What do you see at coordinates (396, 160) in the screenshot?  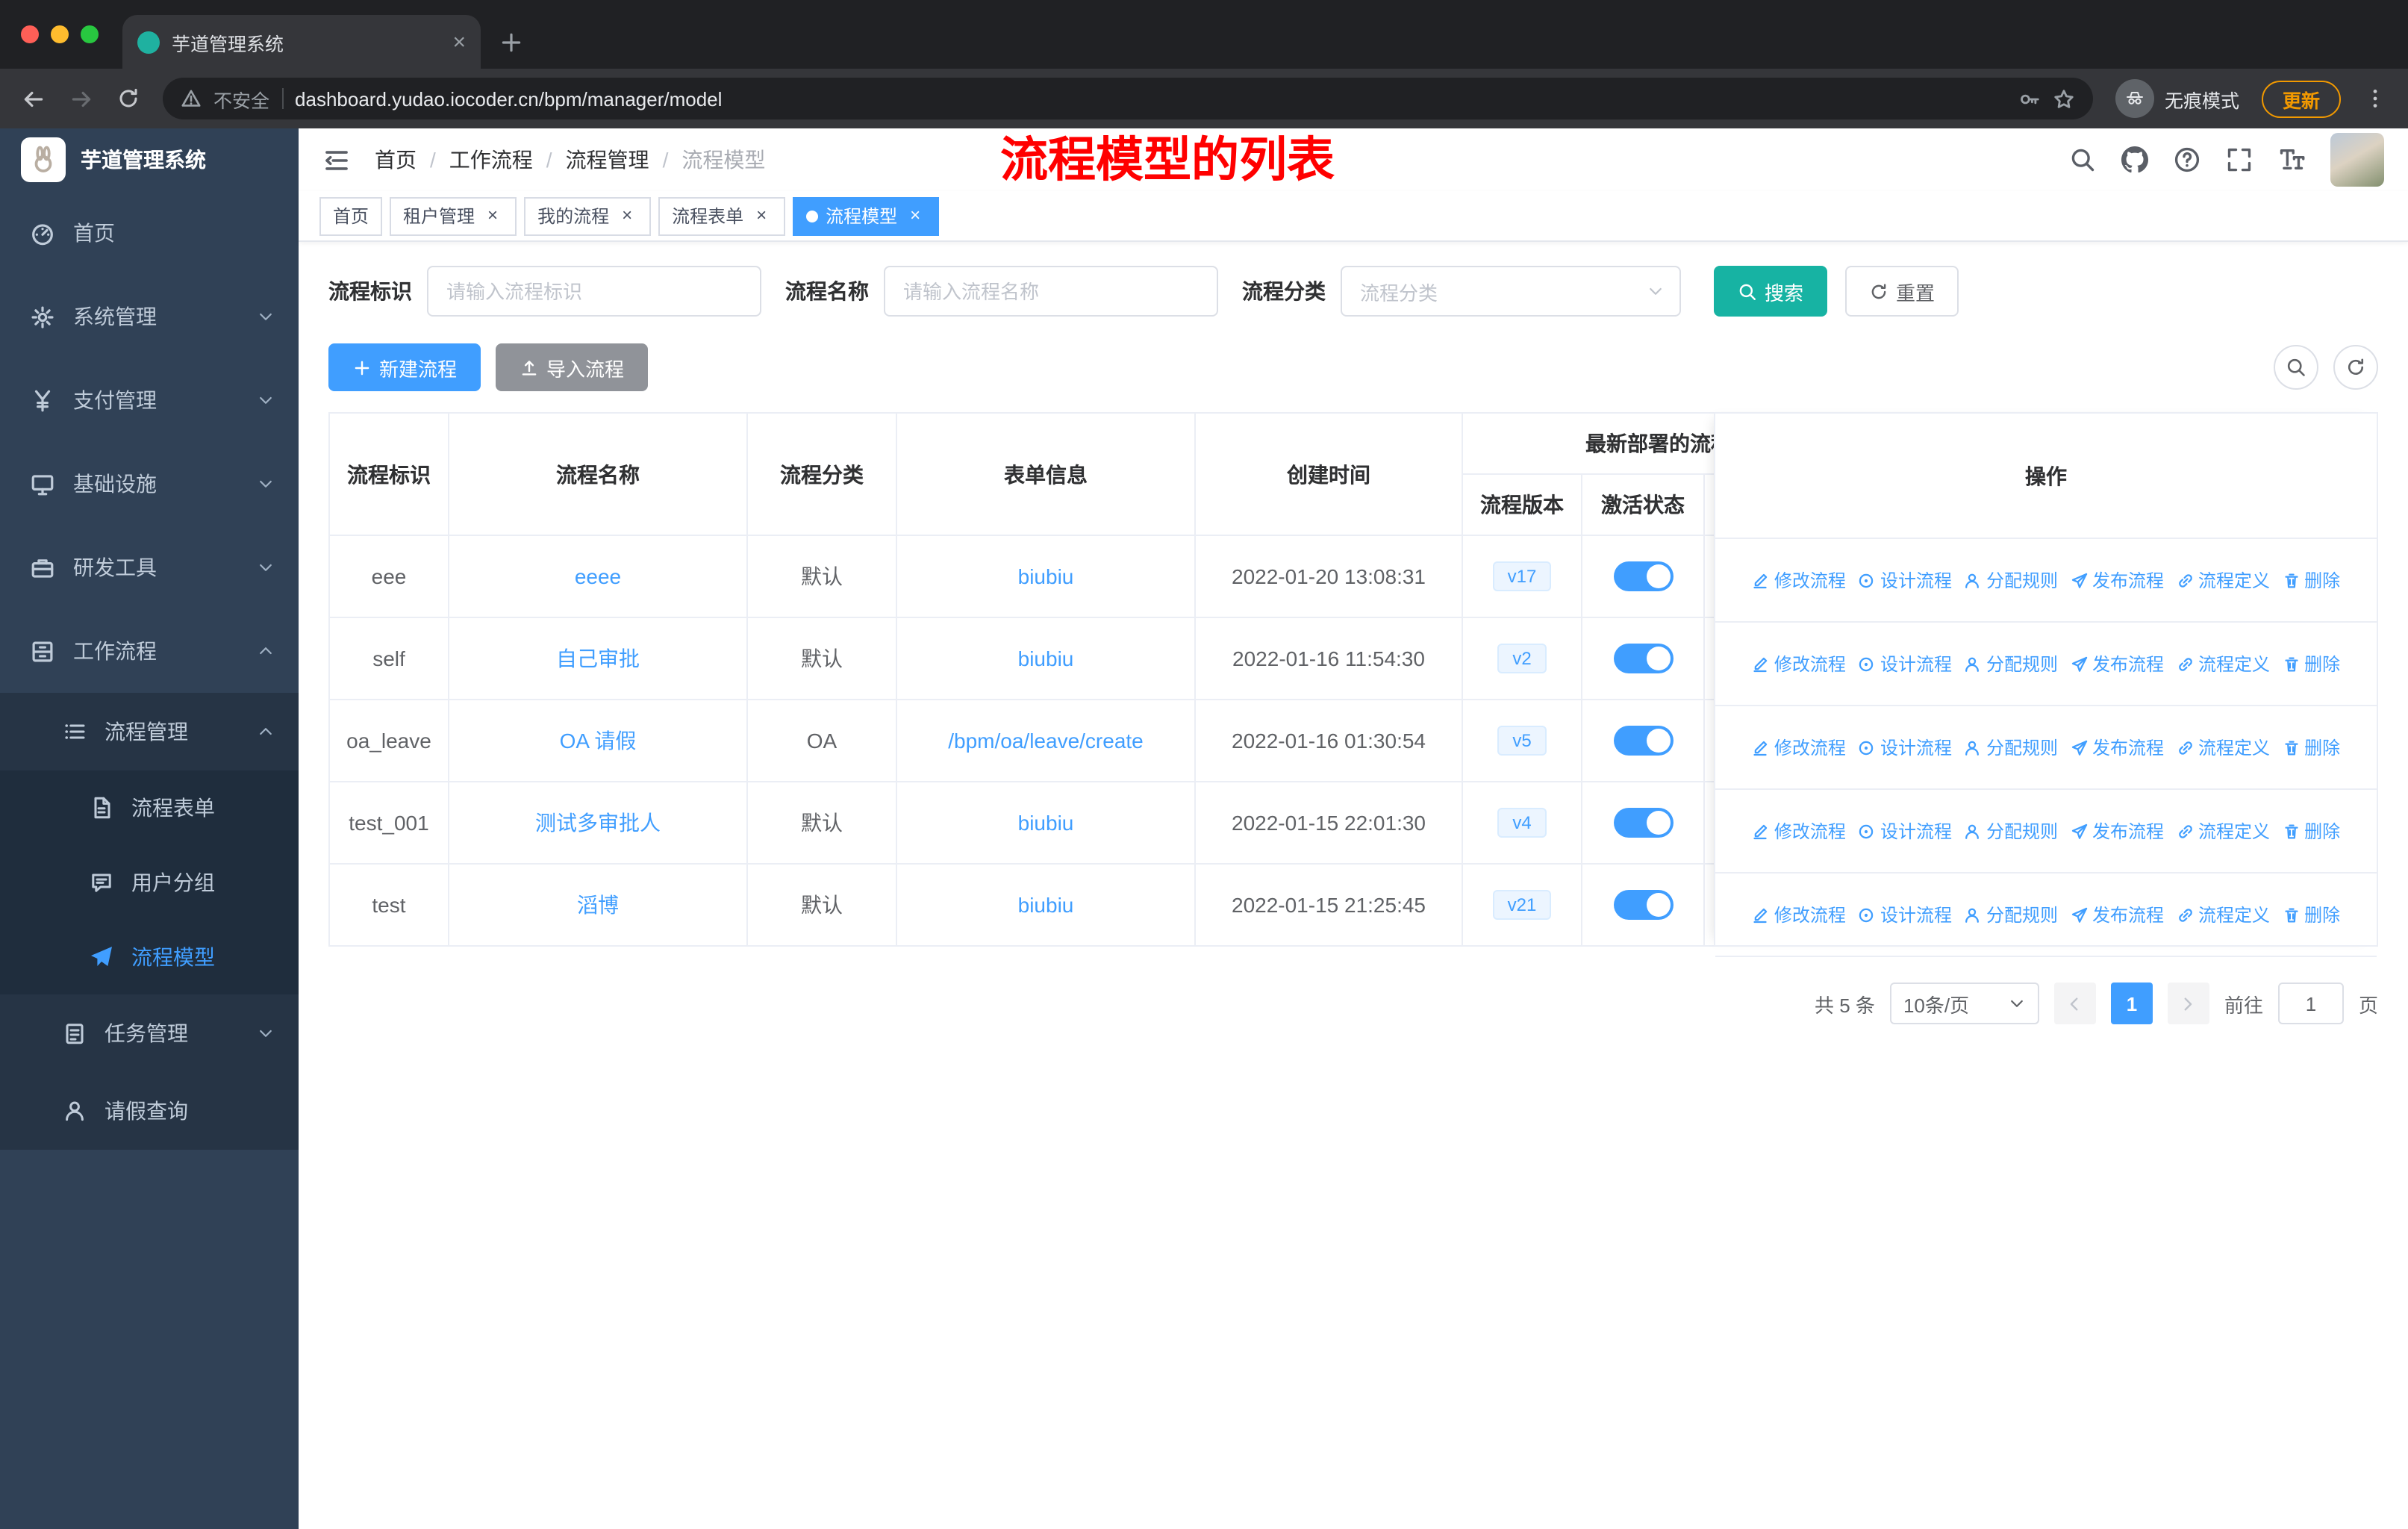 I see `breadcrumb-home: 首页` at bounding box center [396, 160].